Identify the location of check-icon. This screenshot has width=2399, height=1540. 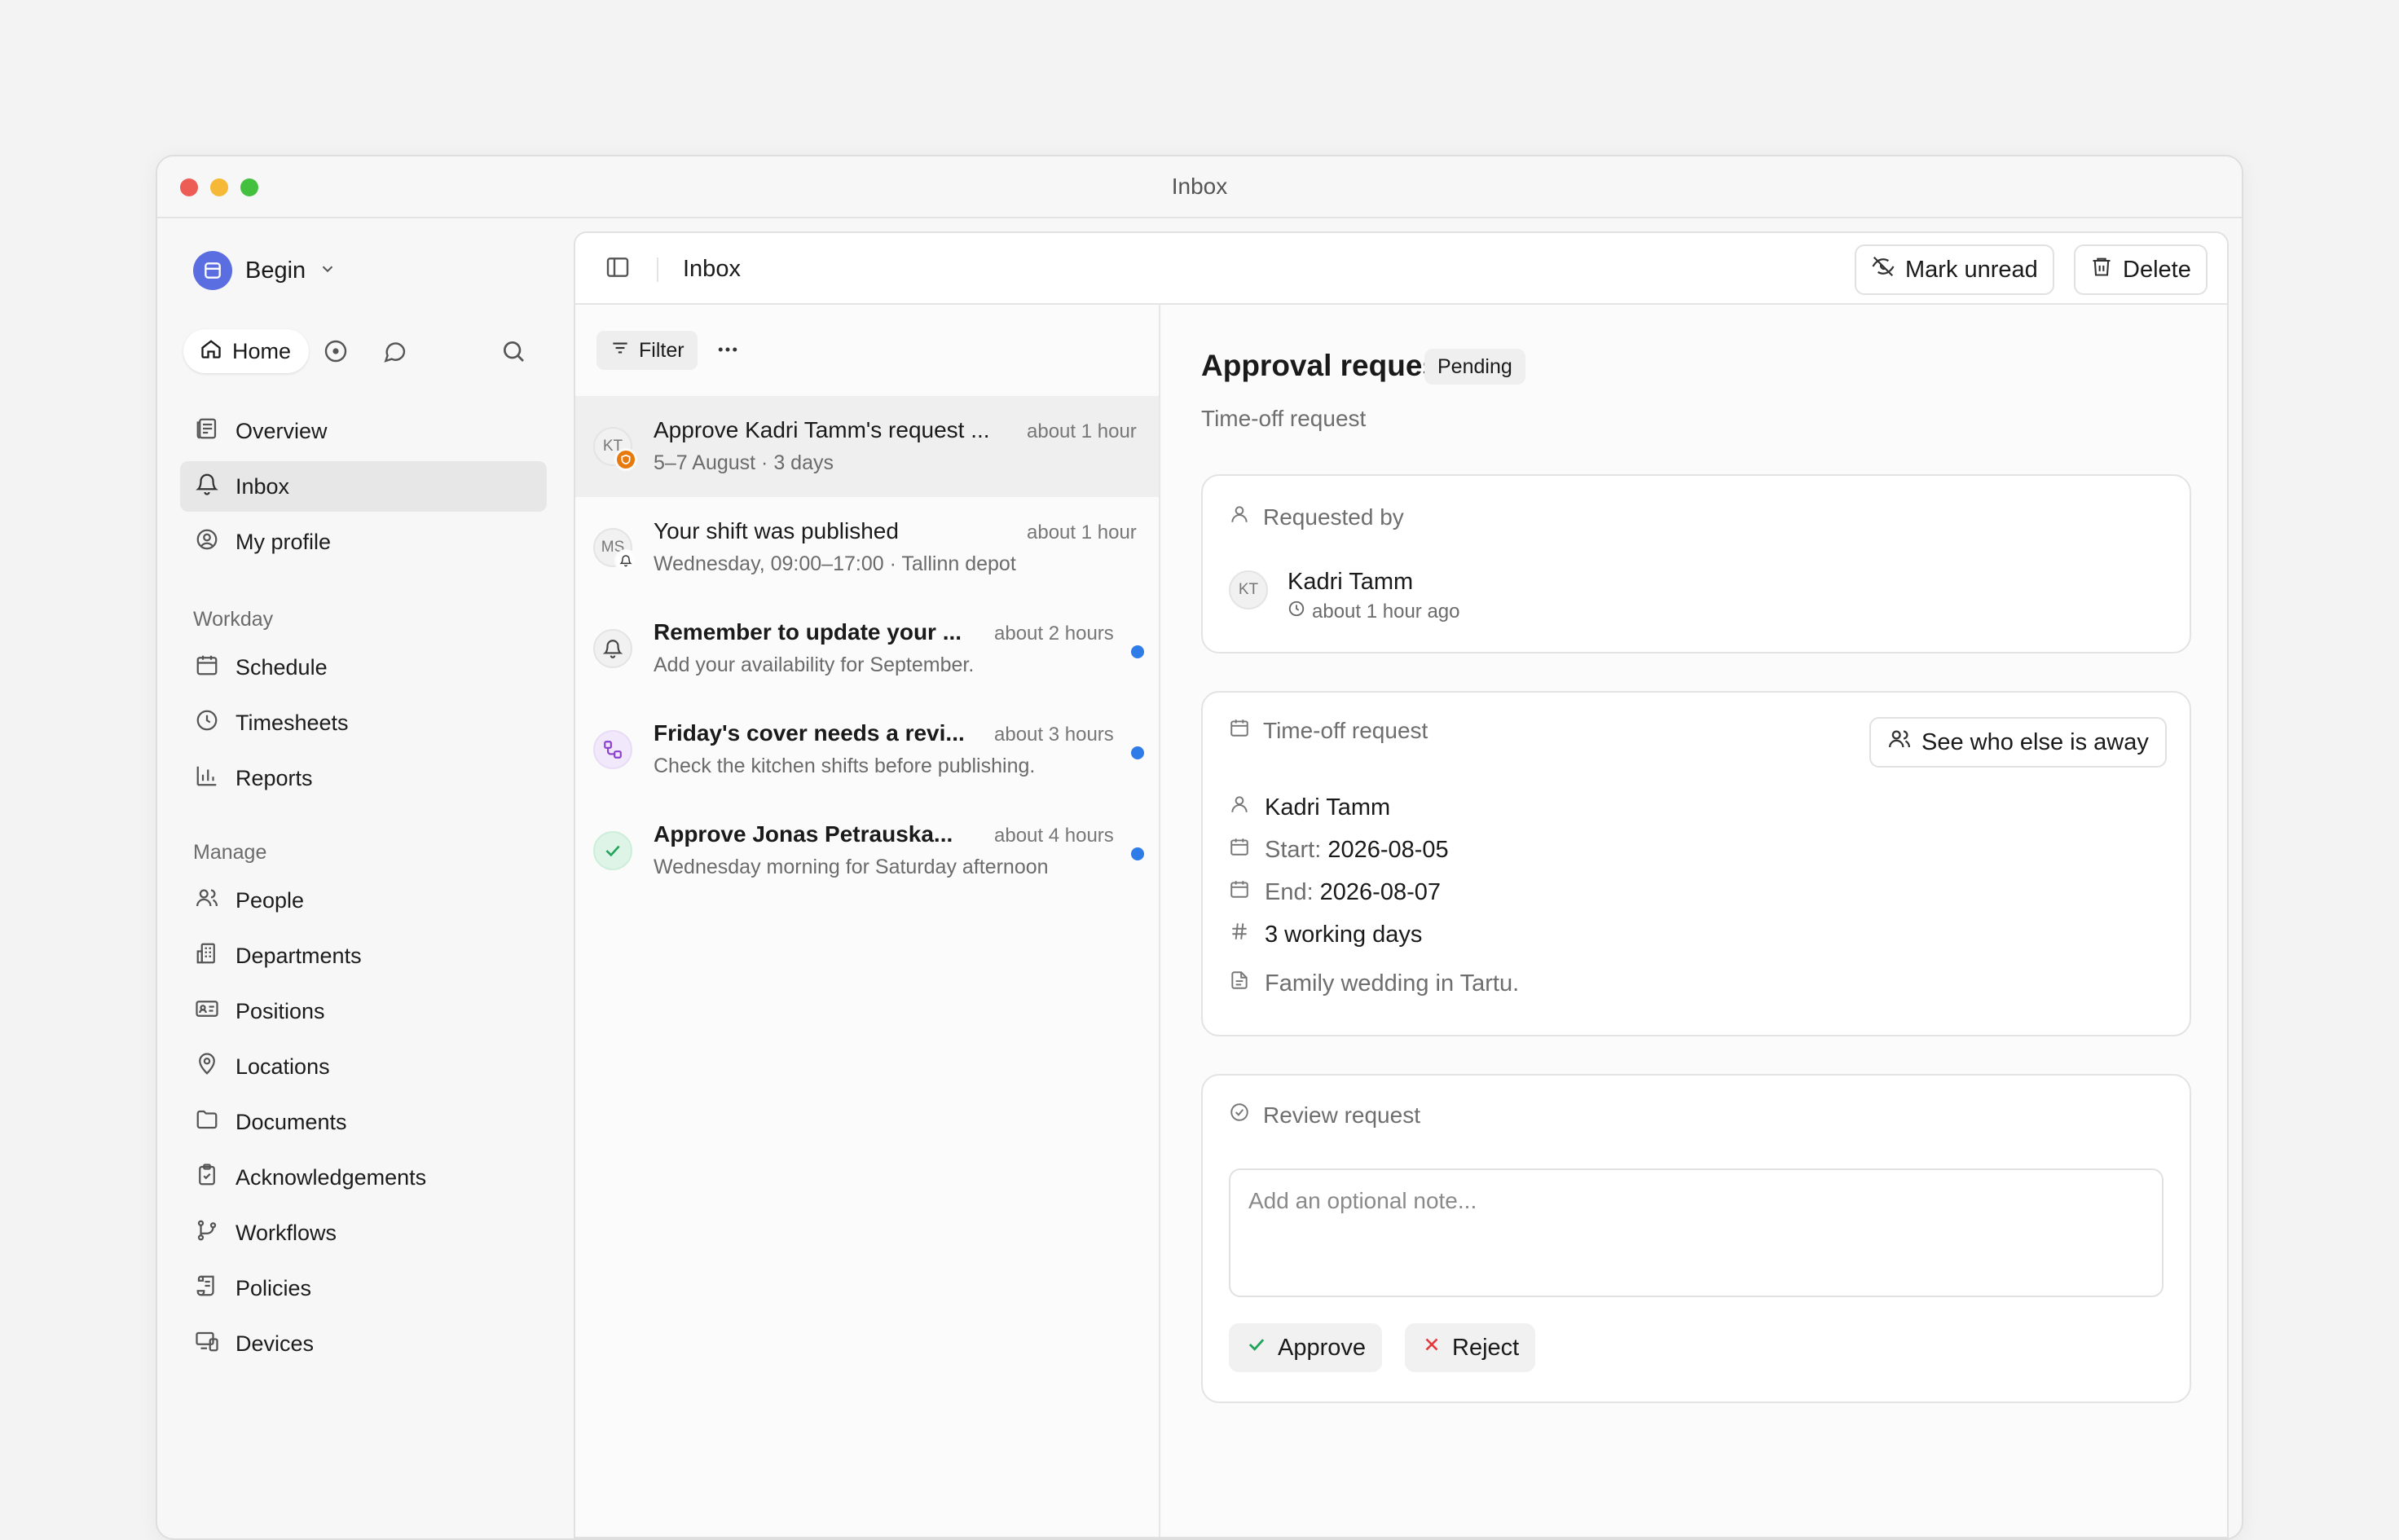
(1257, 1347).